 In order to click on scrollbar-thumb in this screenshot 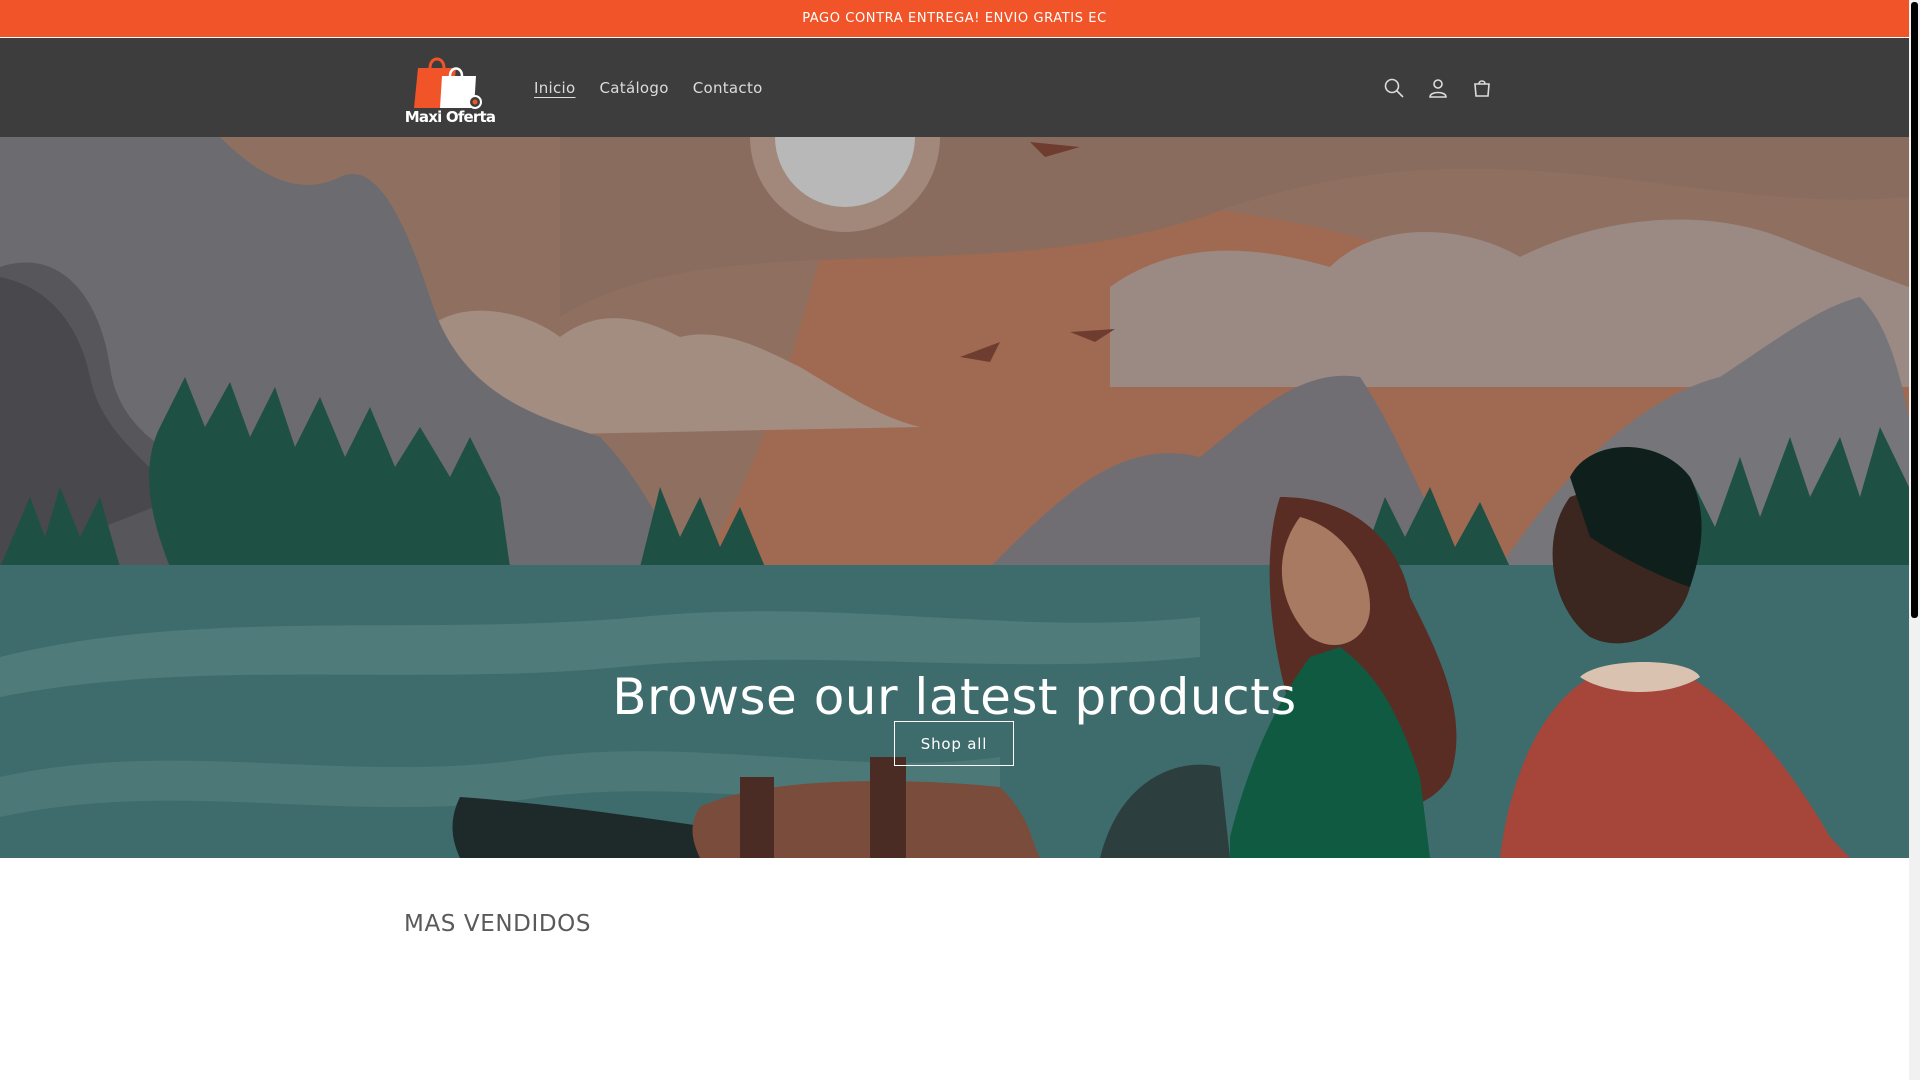, I will do `click(1914, 310)`.